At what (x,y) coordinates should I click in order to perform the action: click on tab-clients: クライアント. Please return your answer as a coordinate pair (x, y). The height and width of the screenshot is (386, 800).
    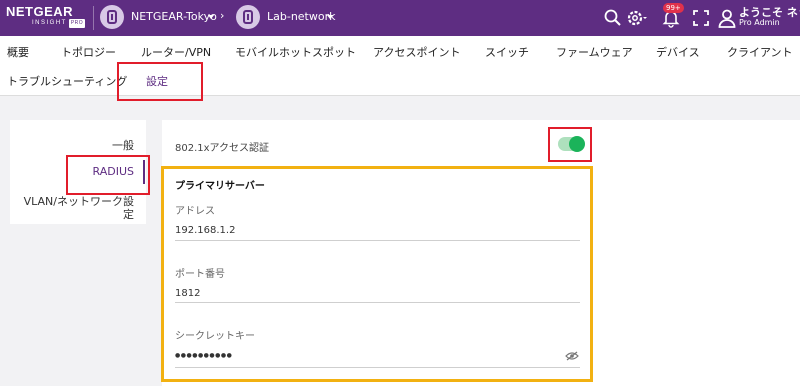
    Looking at the image, I should click on (760, 52).